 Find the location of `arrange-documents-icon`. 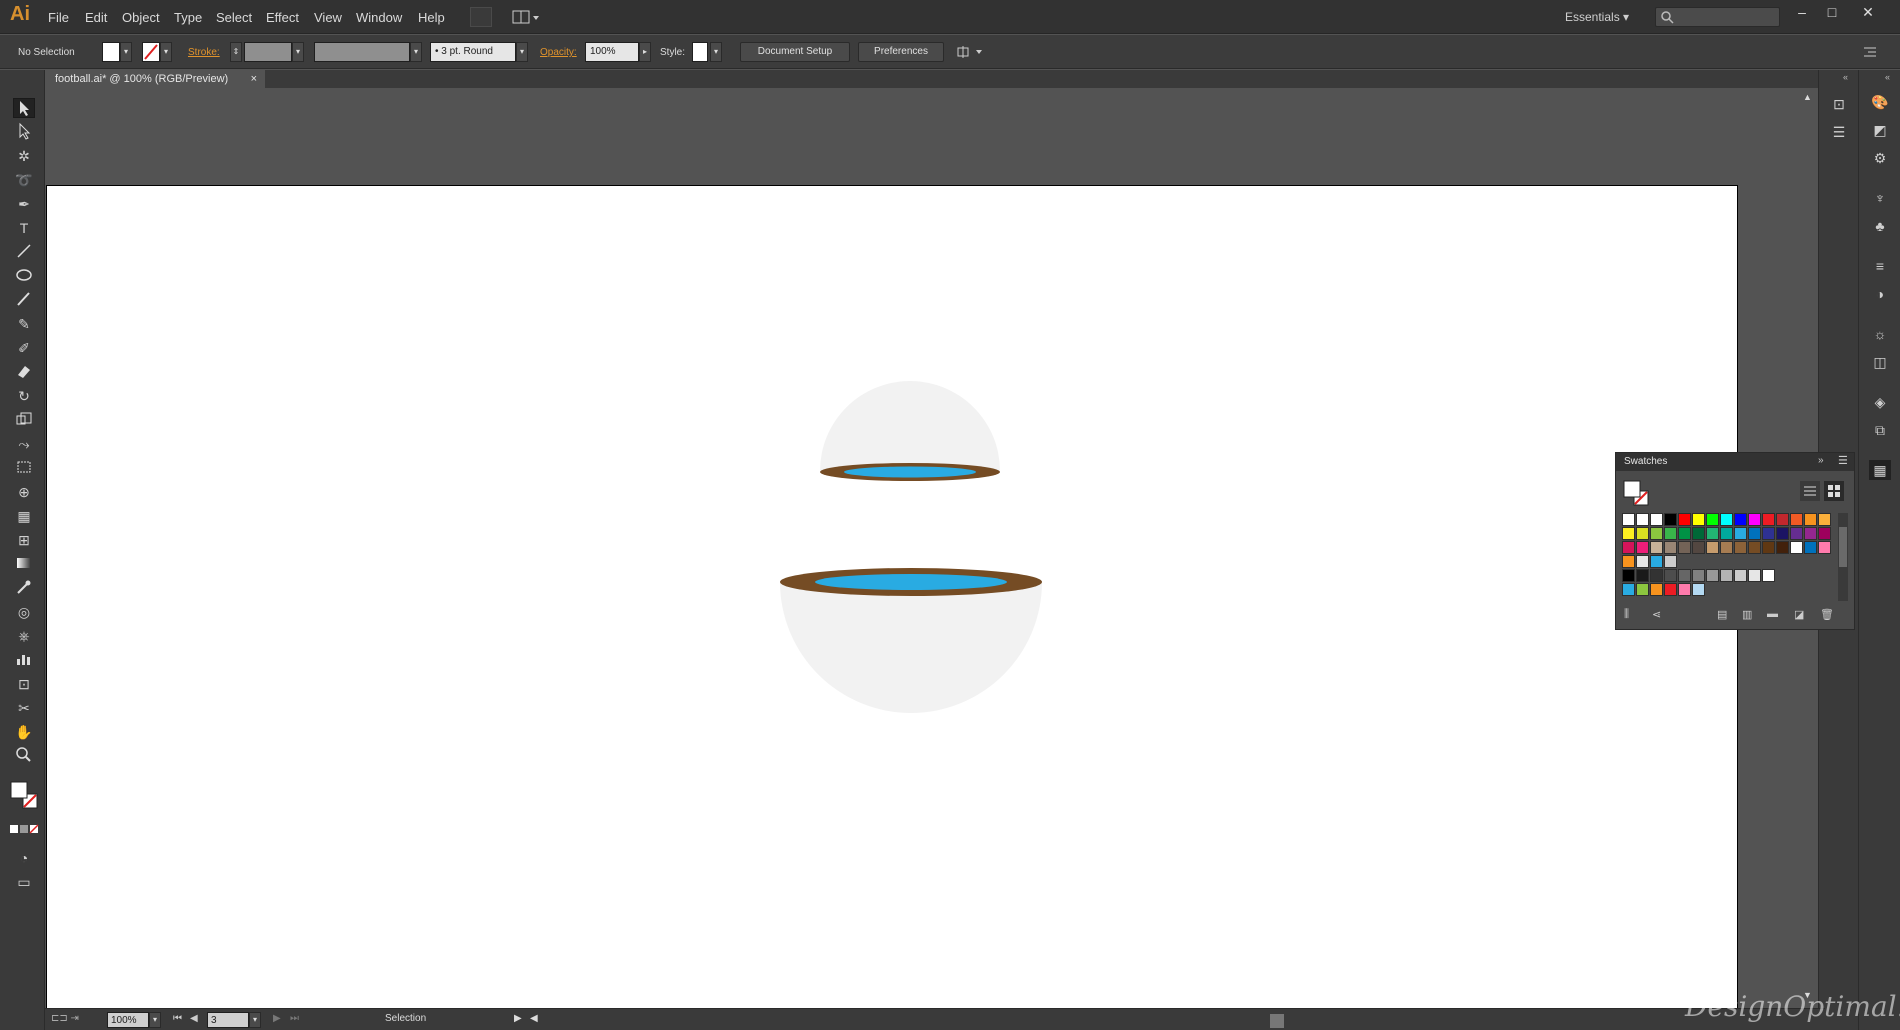

arrange-documents-icon is located at coordinates (525, 17).